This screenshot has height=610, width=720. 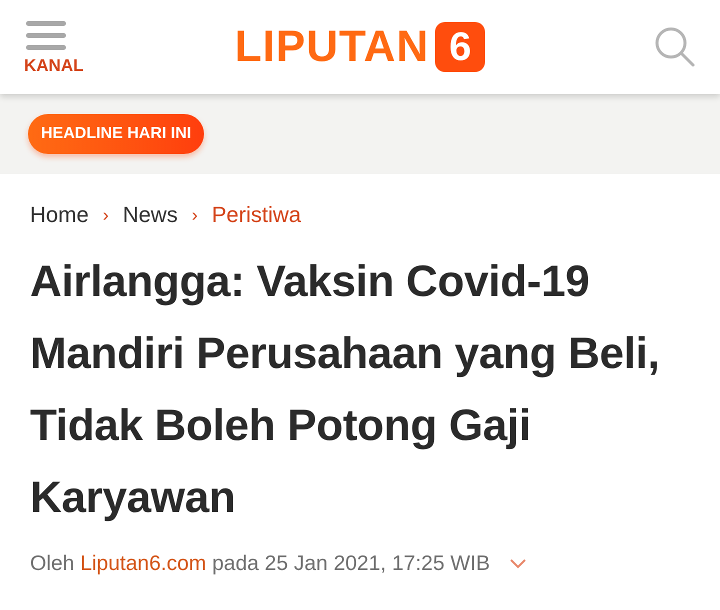 What do you see at coordinates (360, 47) in the screenshot?
I see `logo: LIPUTAN 6` at bounding box center [360, 47].